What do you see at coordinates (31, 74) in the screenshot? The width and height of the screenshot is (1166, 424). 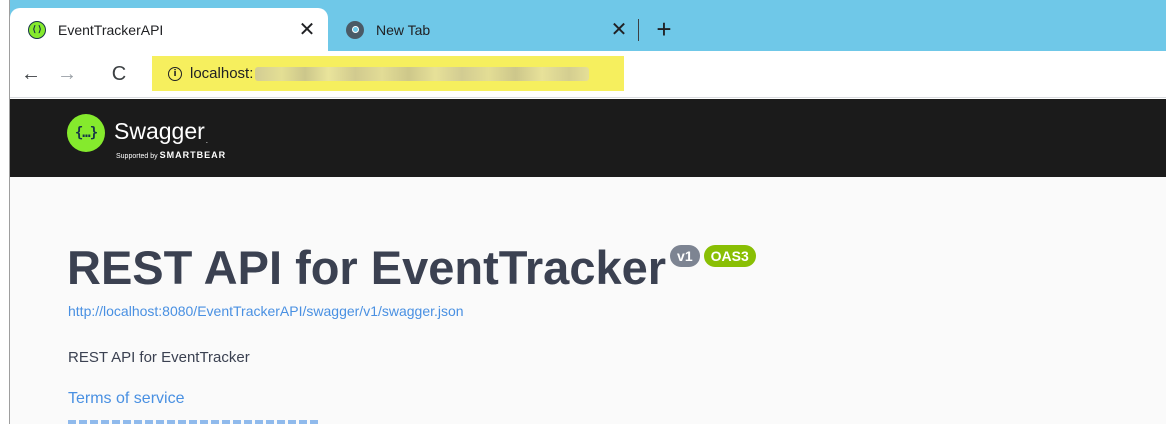 I see `back-arrow-icon: ←` at bounding box center [31, 74].